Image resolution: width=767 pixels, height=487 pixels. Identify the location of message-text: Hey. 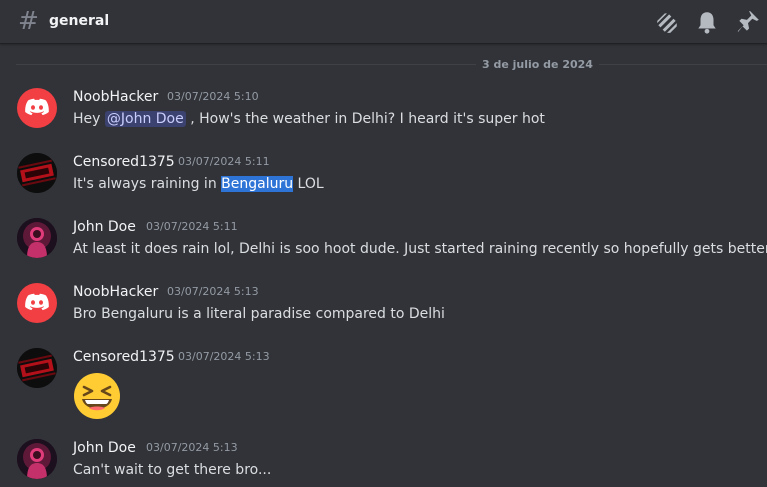
(89, 119).